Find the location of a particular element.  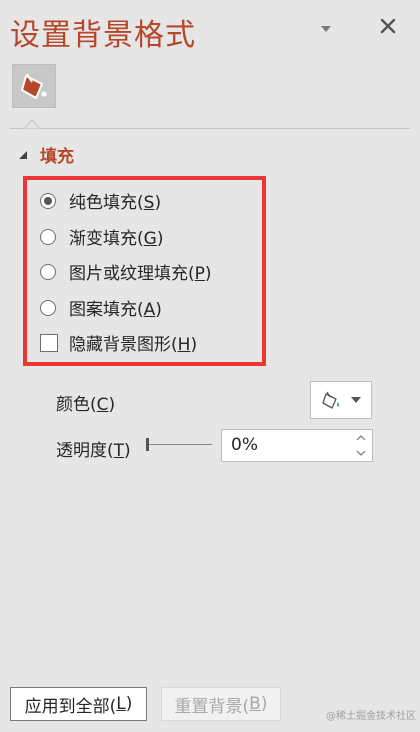

option-label: 图案填充(A) is located at coordinates (115, 310).